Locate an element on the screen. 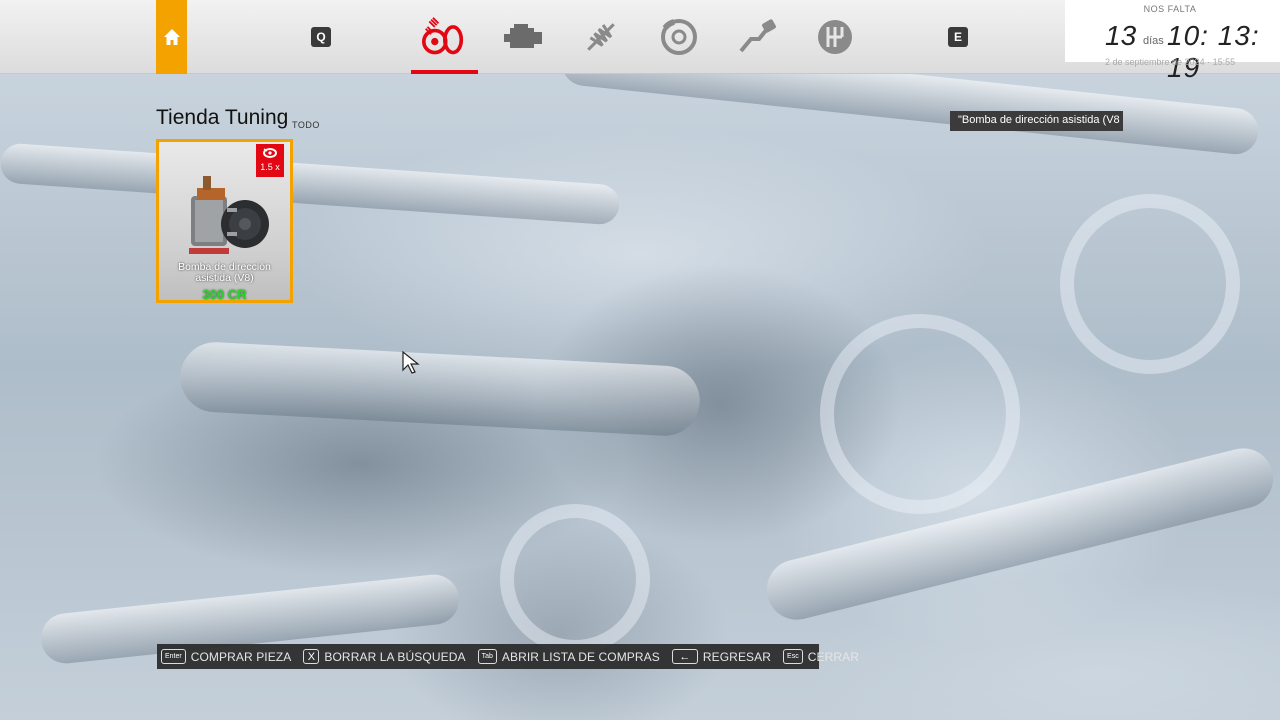 The image size is (1280, 720). hint-label: BORRAR LA BÚSQUEDA is located at coordinates (395, 656).